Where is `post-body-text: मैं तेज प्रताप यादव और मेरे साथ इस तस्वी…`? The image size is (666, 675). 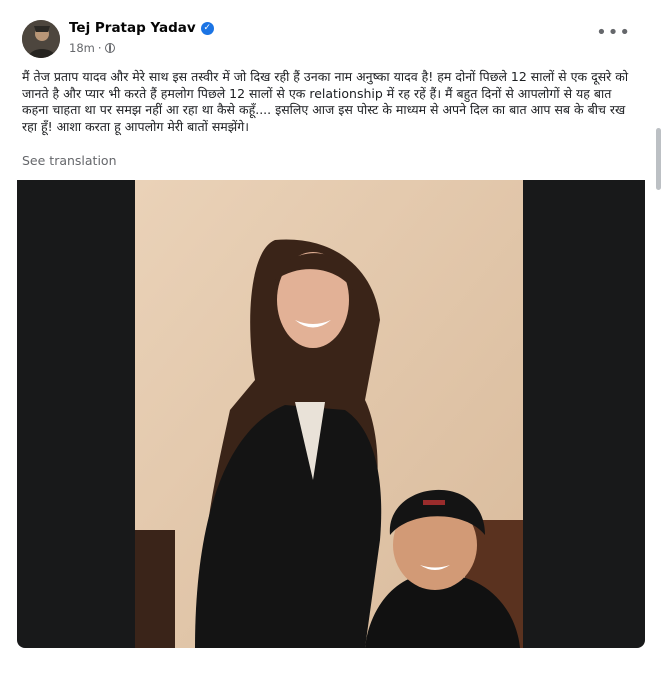
post-body-text: मैं तेज प्रताप यादव और मेरे साथ इस तस्वी… is located at coordinates (325, 101).